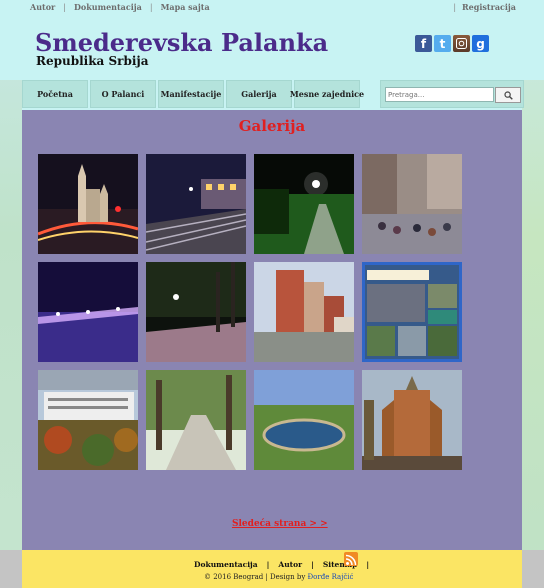 Image resolution: width=544 pixels, height=588 pixels. I want to click on nav-item-manifestacije: Manifestacije, so click(191, 94).